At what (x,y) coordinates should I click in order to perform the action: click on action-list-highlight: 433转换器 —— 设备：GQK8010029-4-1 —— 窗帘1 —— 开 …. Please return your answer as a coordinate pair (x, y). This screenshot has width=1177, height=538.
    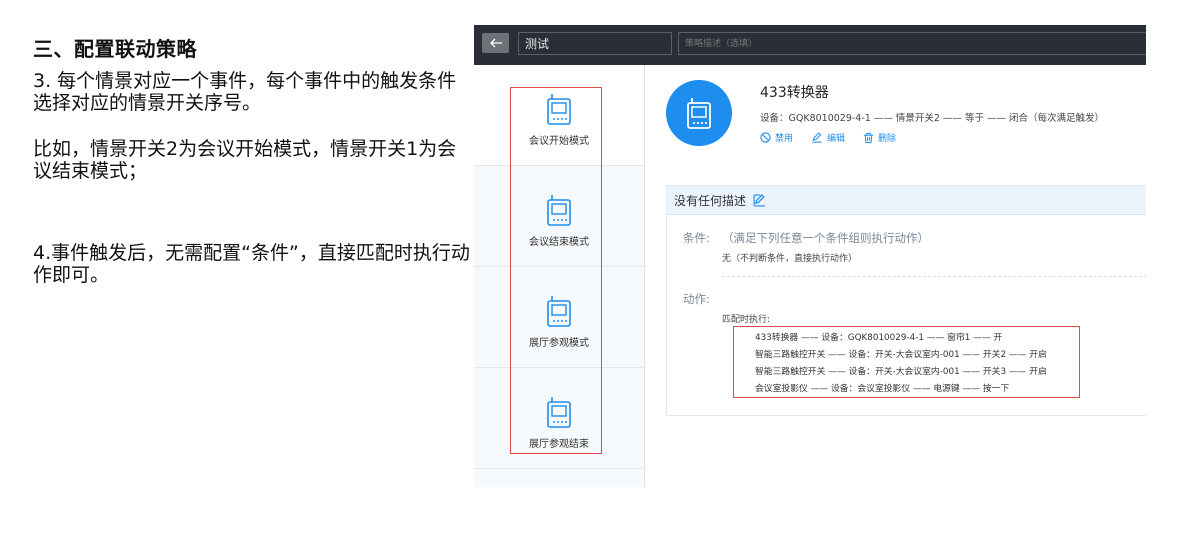
    Looking at the image, I should click on (906, 362).